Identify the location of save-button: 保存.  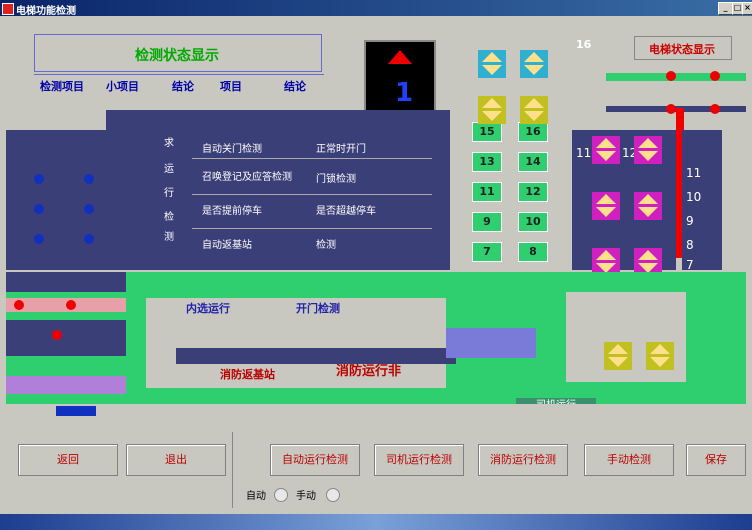
(716, 460).